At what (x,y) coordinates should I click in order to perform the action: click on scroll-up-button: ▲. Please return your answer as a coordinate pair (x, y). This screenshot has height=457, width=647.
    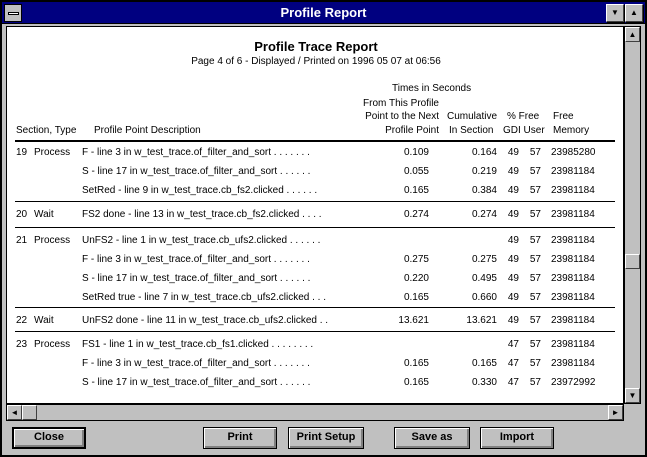
    Looking at the image, I should click on (632, 34).